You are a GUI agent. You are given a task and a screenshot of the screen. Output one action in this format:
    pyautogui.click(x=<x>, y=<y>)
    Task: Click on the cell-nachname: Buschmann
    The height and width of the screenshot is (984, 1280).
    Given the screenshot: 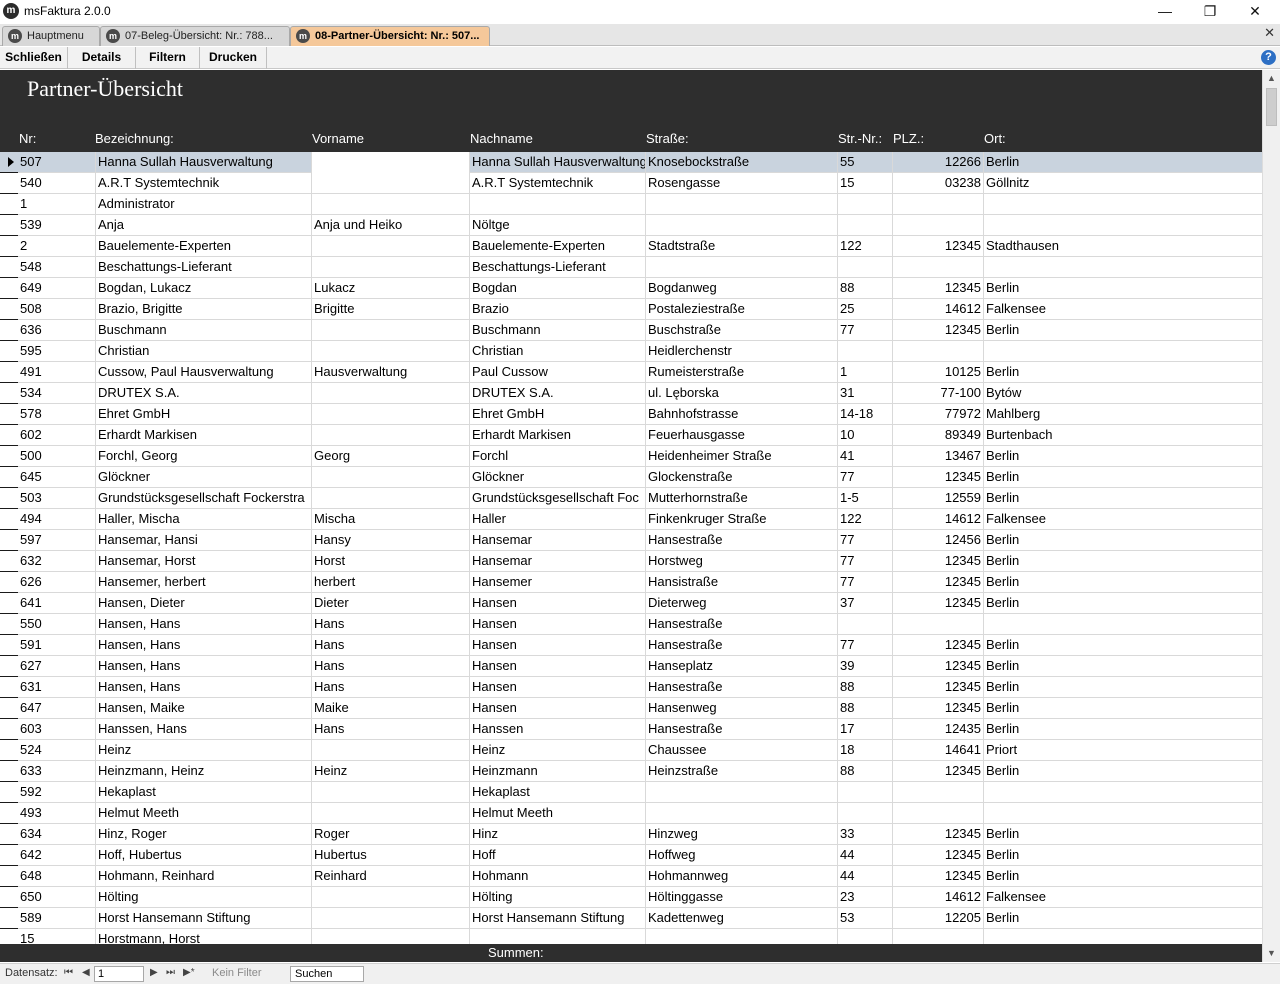 What is the action you would take?
    pyautogui.click(x=557, y=330)
    